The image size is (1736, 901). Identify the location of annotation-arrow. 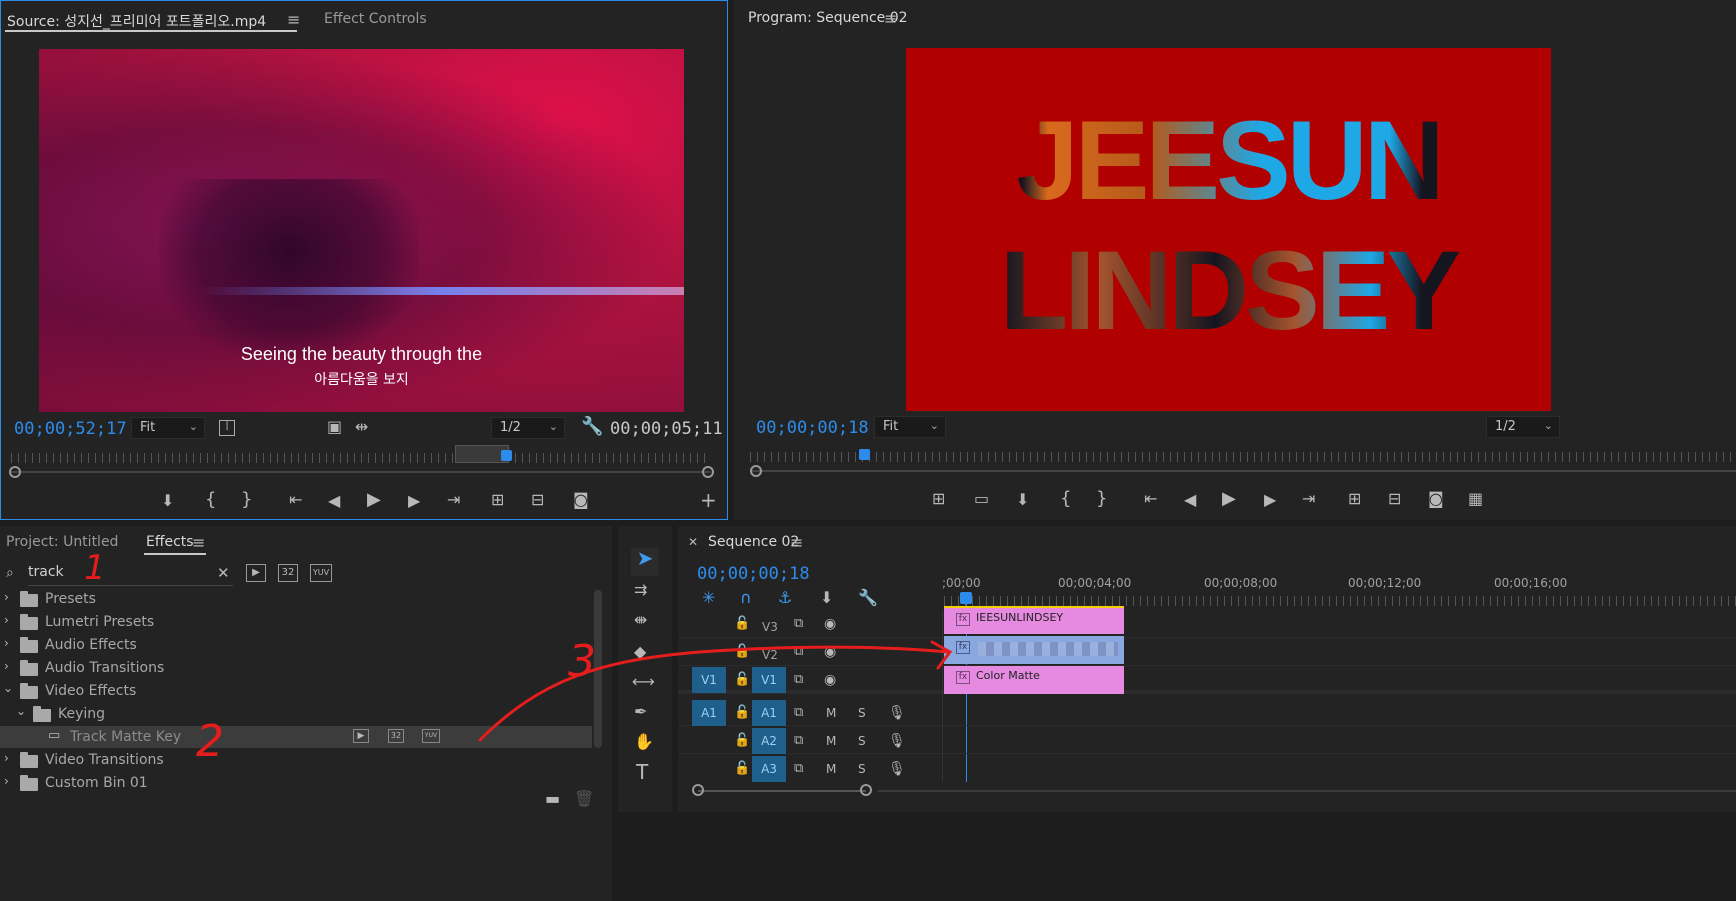
(715, 691).